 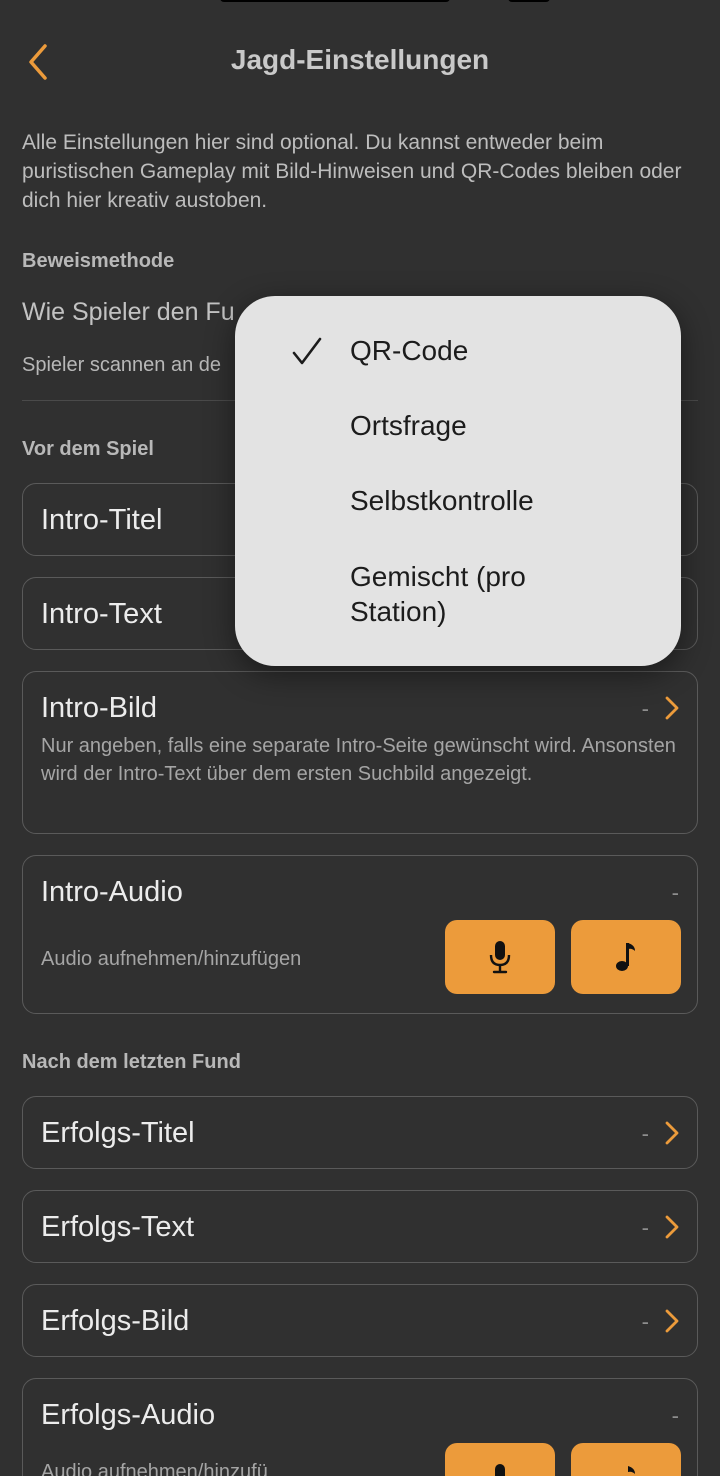 I want to click on intro-audio-label: Intro-Audio, so click(x=112, y=892).